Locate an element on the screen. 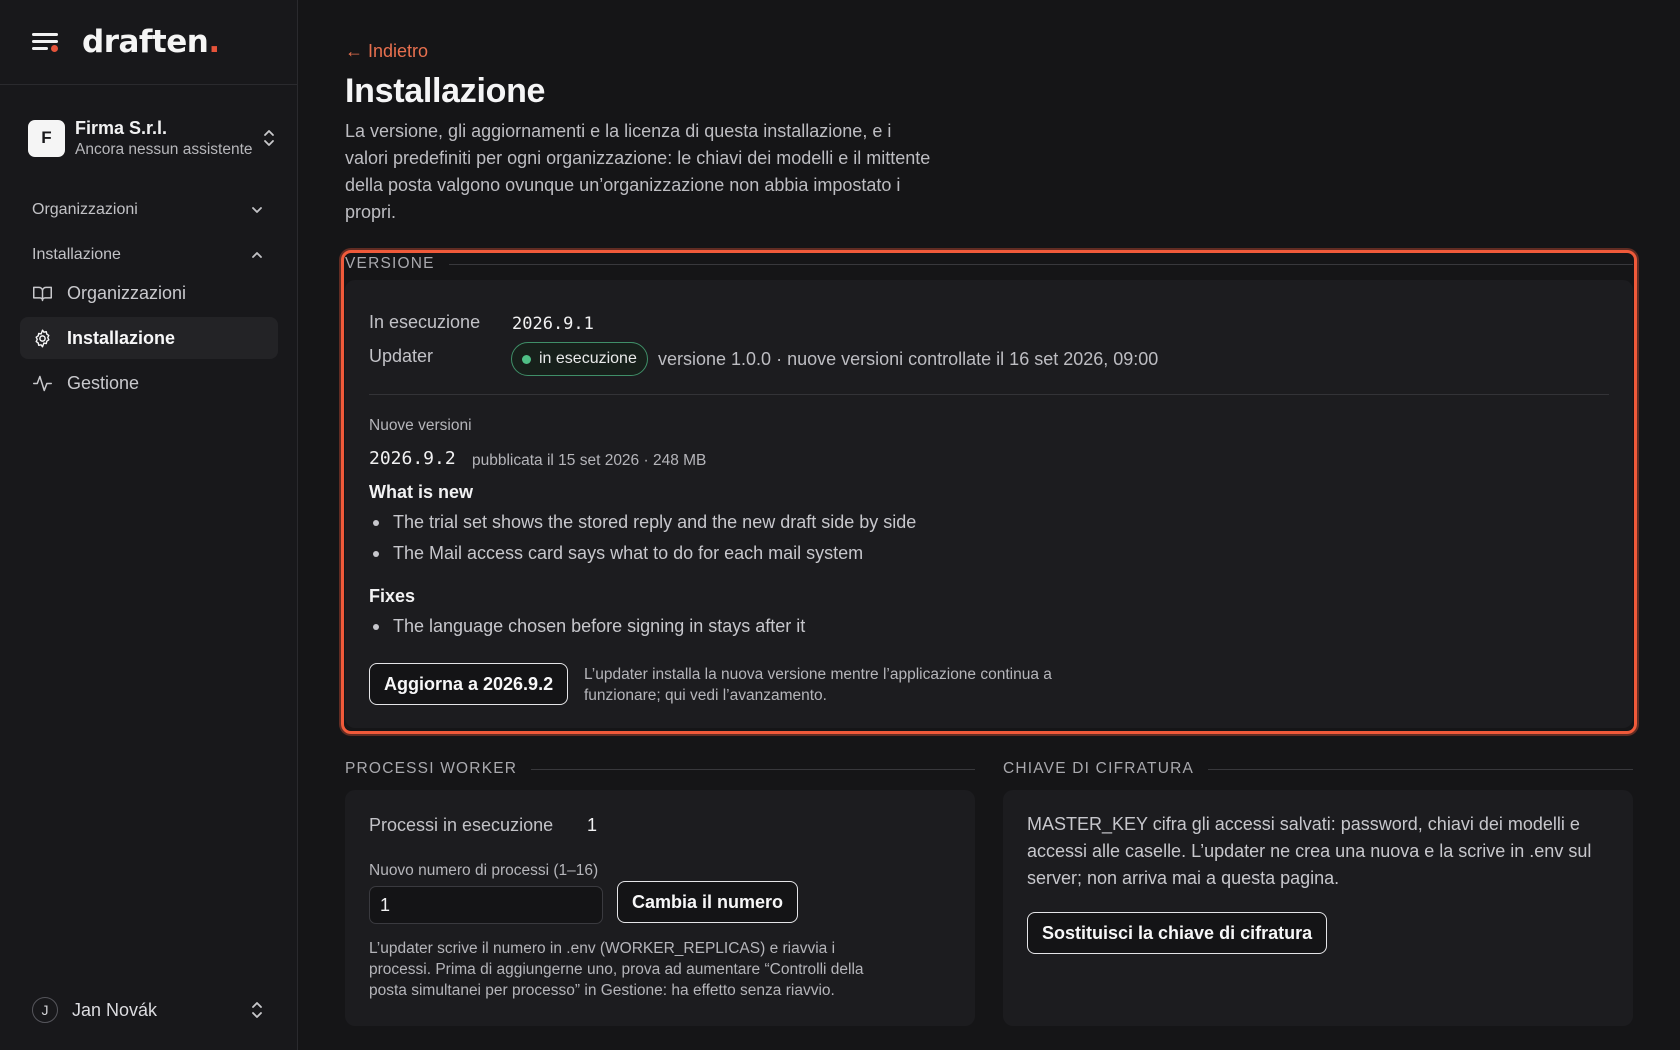 The image size is (1680, 1050). whats-new-title: What is new is located at coordinates (421, 492).